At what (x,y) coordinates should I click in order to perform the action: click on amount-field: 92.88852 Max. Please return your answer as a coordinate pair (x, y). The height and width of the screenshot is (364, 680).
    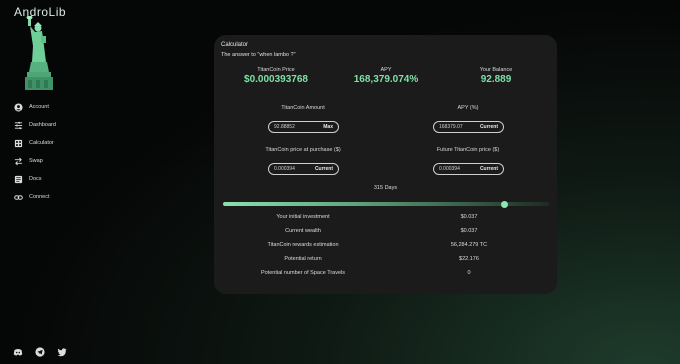
    Looking at the image, I should click on (303, 127).